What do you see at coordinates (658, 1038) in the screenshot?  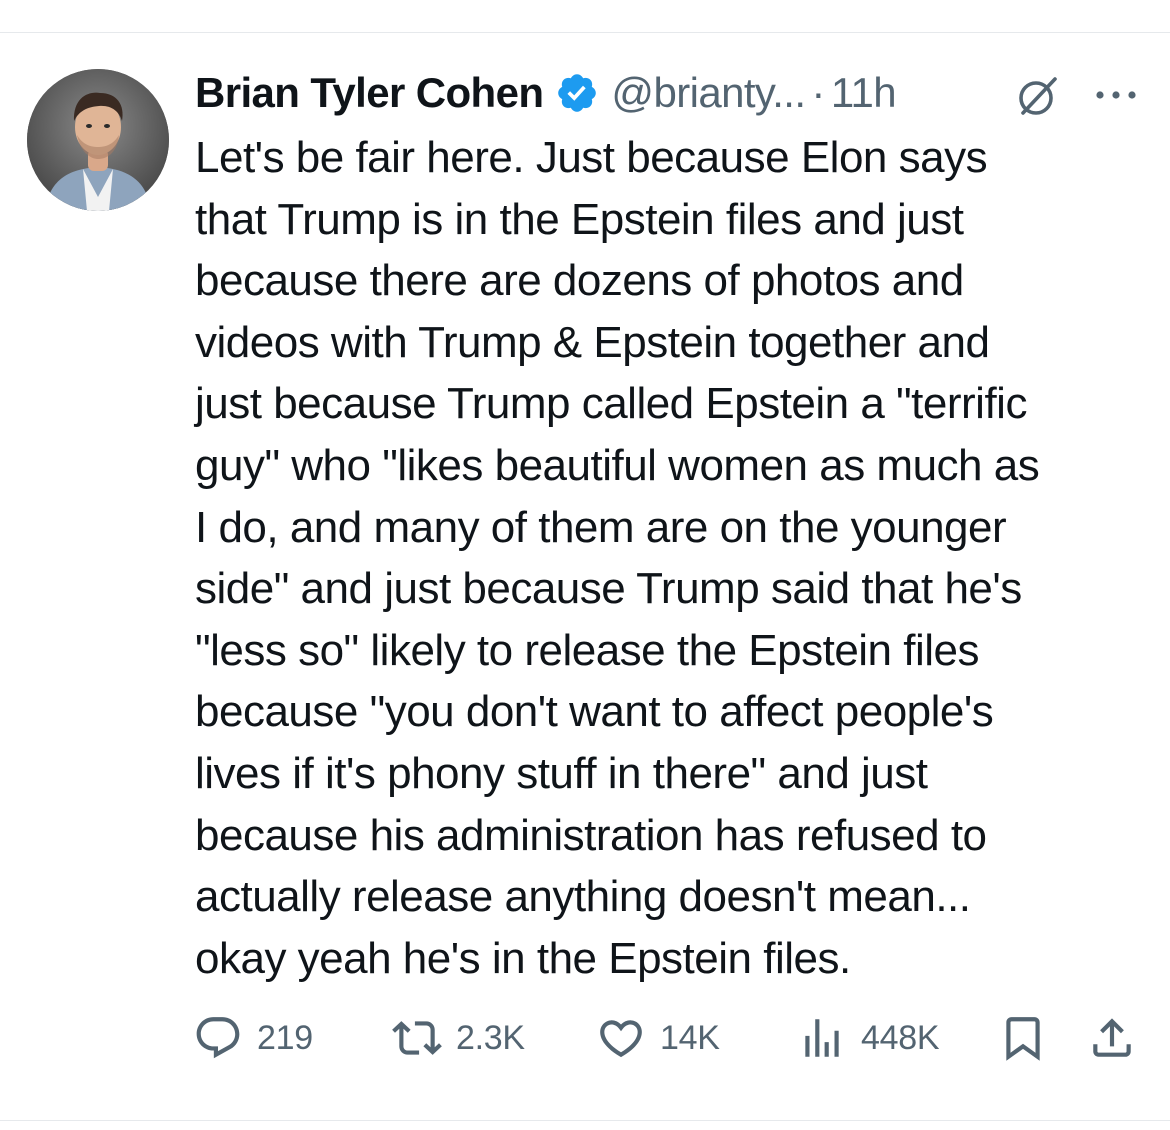 I see `like-button: 14K` at bounding box center [658, 1038].